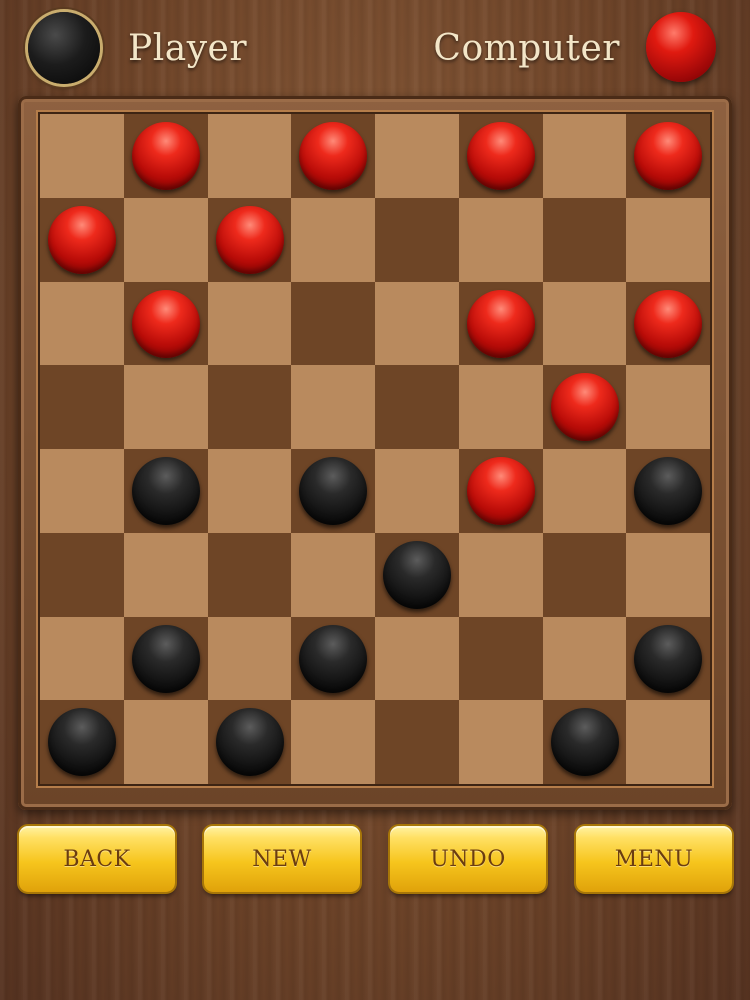  Describe the element at coordinates (64, 48) in the screenshot. I see `player-disc-indicator` at that location.